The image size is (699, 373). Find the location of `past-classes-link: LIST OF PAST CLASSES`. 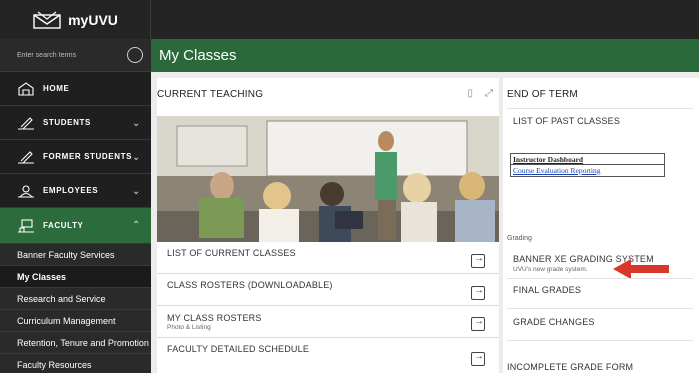

past-classes-link: LIST OF PAST CLASSES is located at coordinates (566, 121).